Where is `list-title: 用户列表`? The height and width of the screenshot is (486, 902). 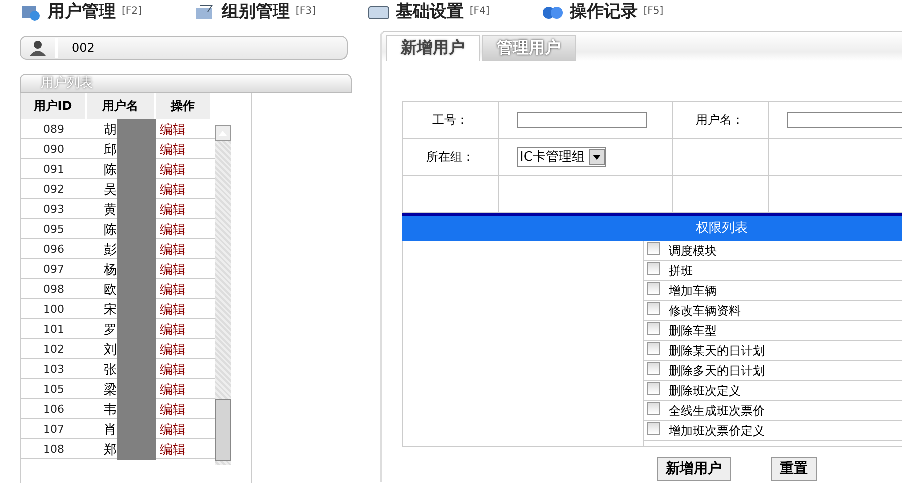 list-title: 用户列表 is located at coordinates (186, 83).